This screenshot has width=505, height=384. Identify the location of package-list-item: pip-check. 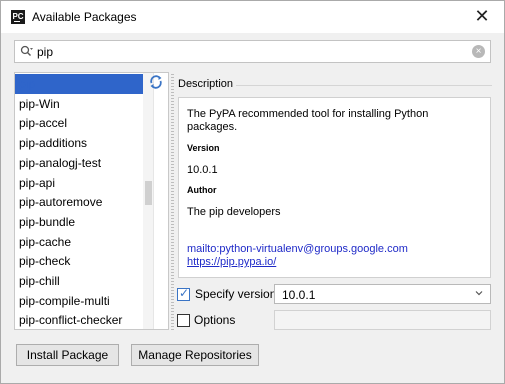
(79, 261).